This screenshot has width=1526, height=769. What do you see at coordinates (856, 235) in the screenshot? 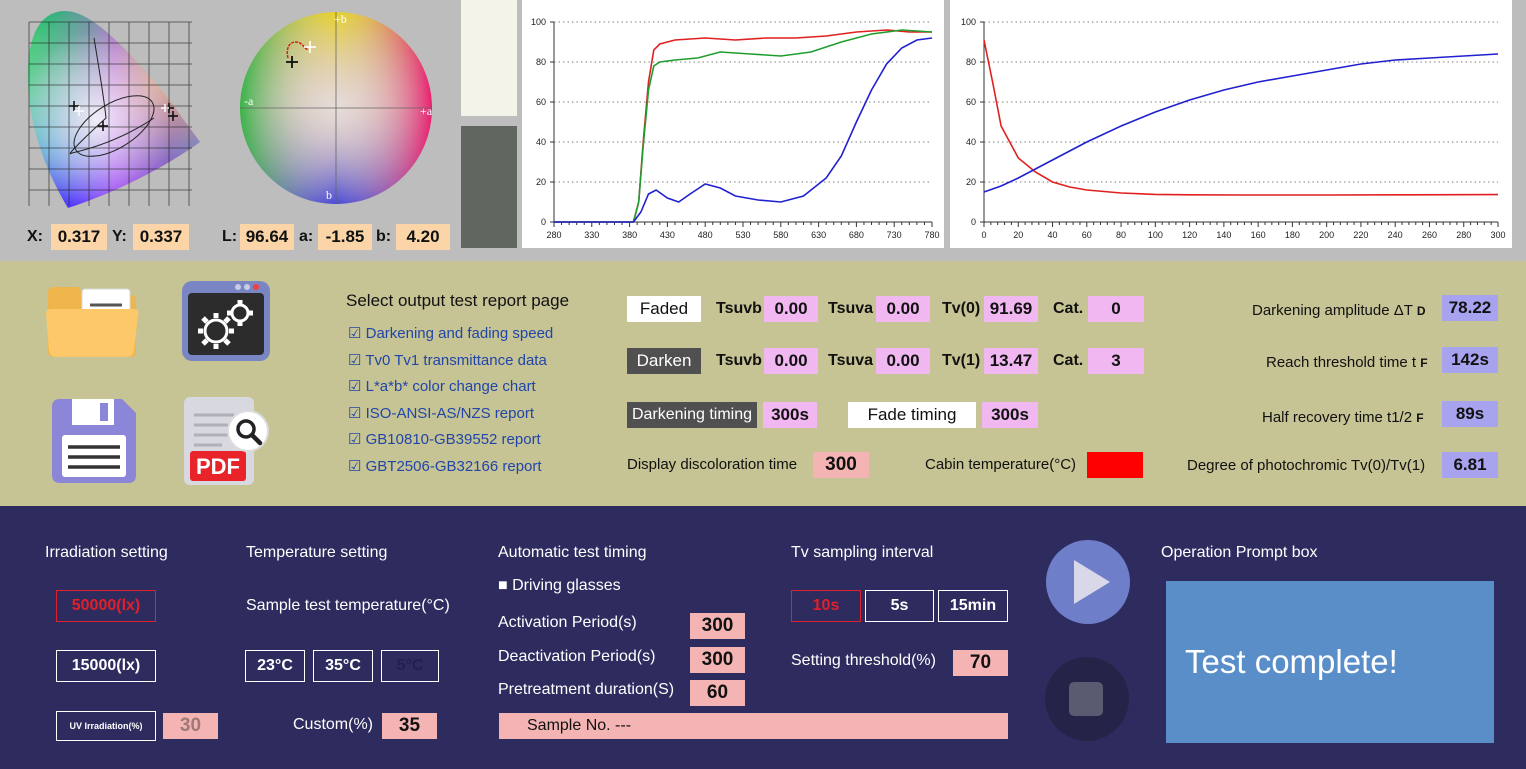
I see `x-tick-label: 680` at bounding box center [856, 235].